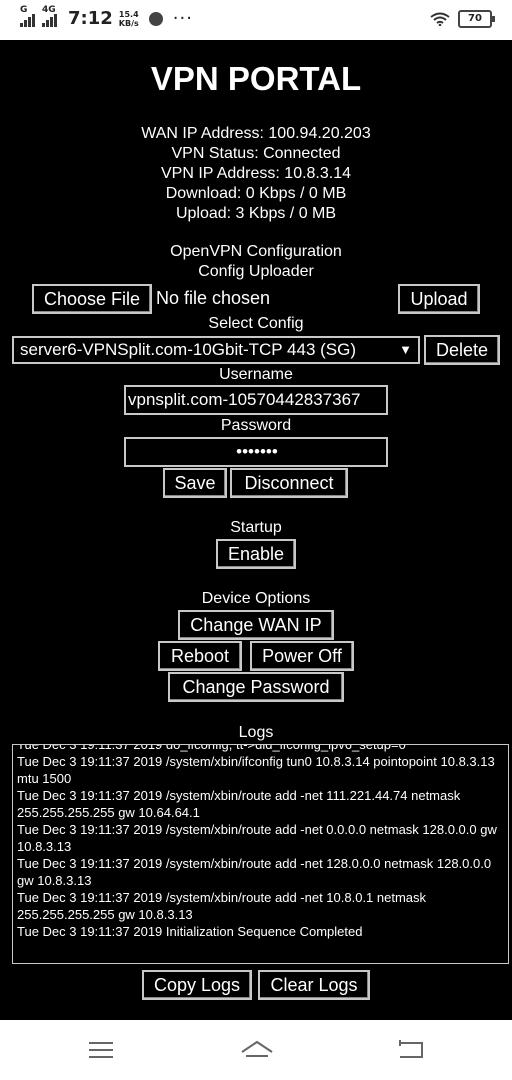 The height and width of the screenshot is (1080, 512). Describe the element at coordinates (50, 16) in the screenshot. I see `signal-4g-icon: 4G` at that location.